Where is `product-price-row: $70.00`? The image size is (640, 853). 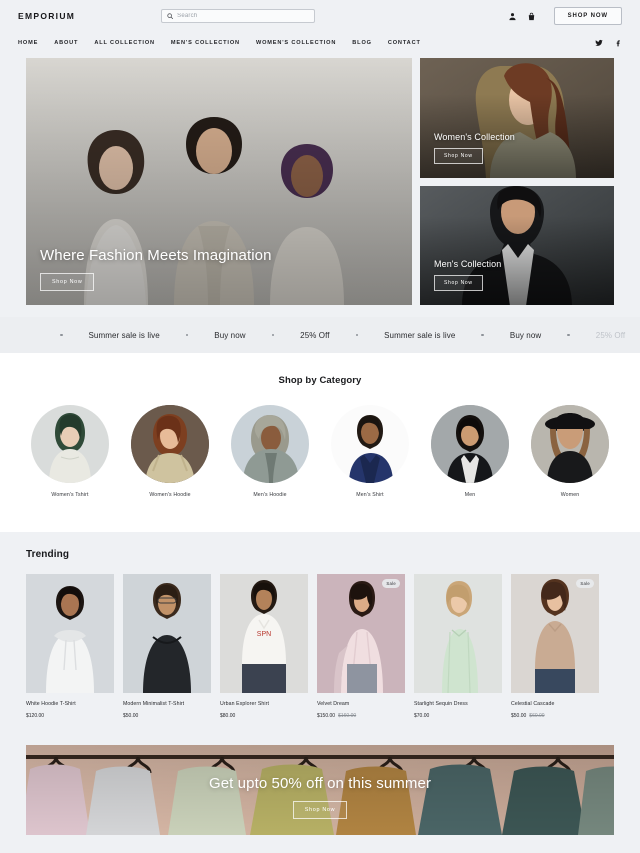
product-price-row: $70.00 is located at coordinates (458, 716).